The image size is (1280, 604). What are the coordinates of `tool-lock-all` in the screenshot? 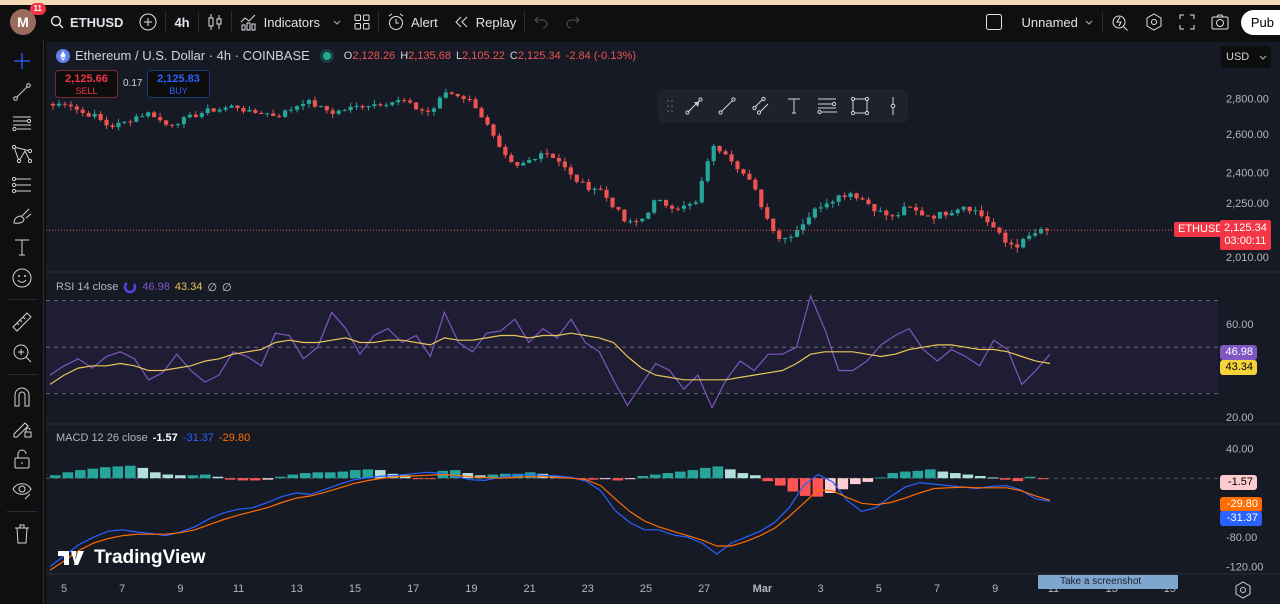 It's located at (22, 458).